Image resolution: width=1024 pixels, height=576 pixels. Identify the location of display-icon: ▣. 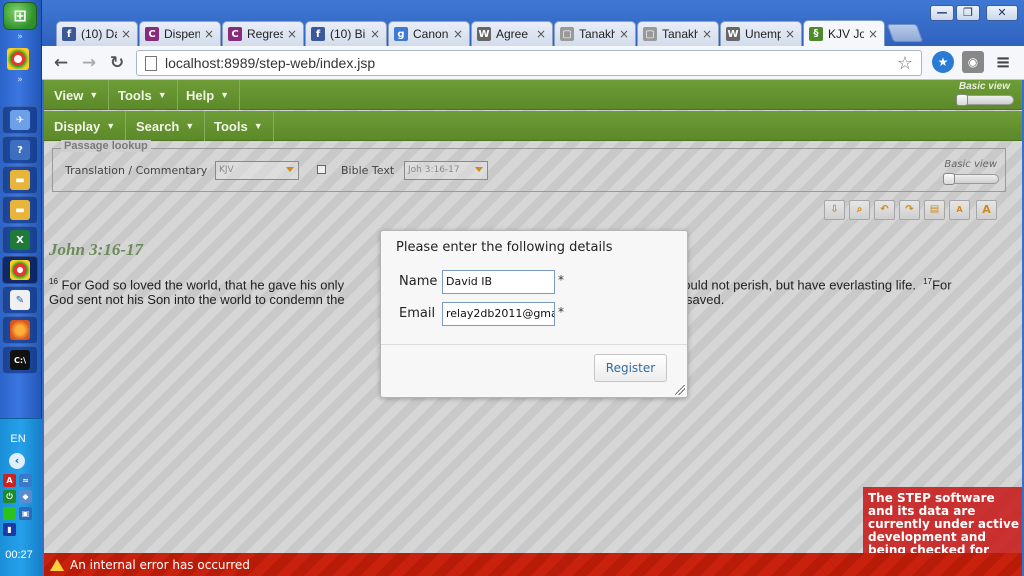
(25, 513).